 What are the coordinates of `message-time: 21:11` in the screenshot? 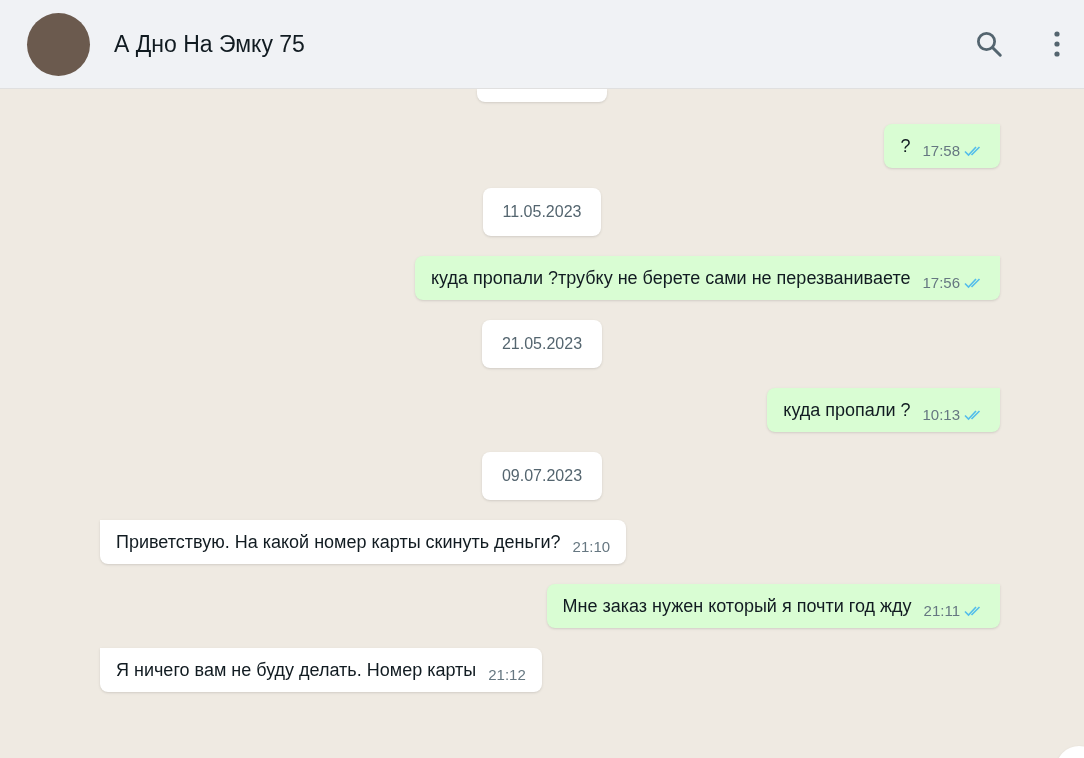 It's located at (941, 610).